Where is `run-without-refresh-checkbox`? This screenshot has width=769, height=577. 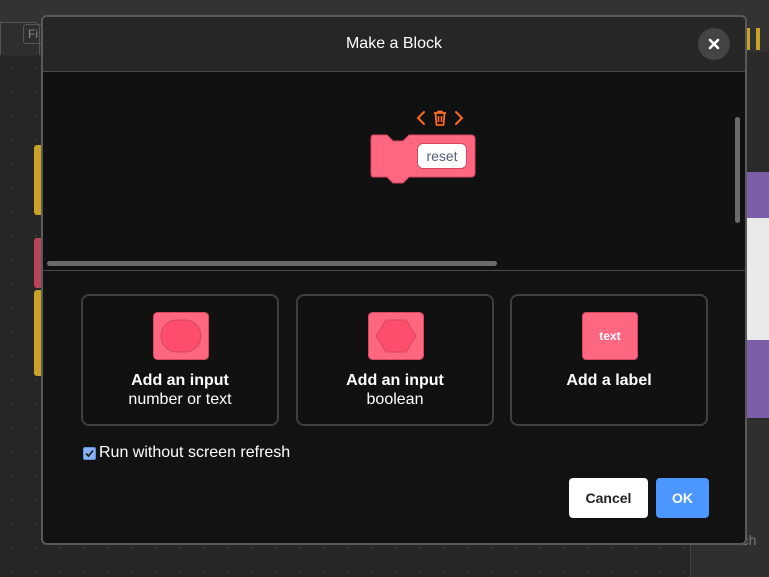 run-without-refresh-checkbox is located at coordinates (89, 453).